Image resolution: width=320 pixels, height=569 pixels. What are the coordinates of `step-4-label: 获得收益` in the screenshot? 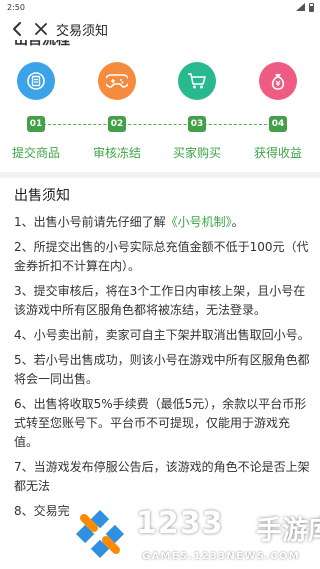 It's located at (277, 153).